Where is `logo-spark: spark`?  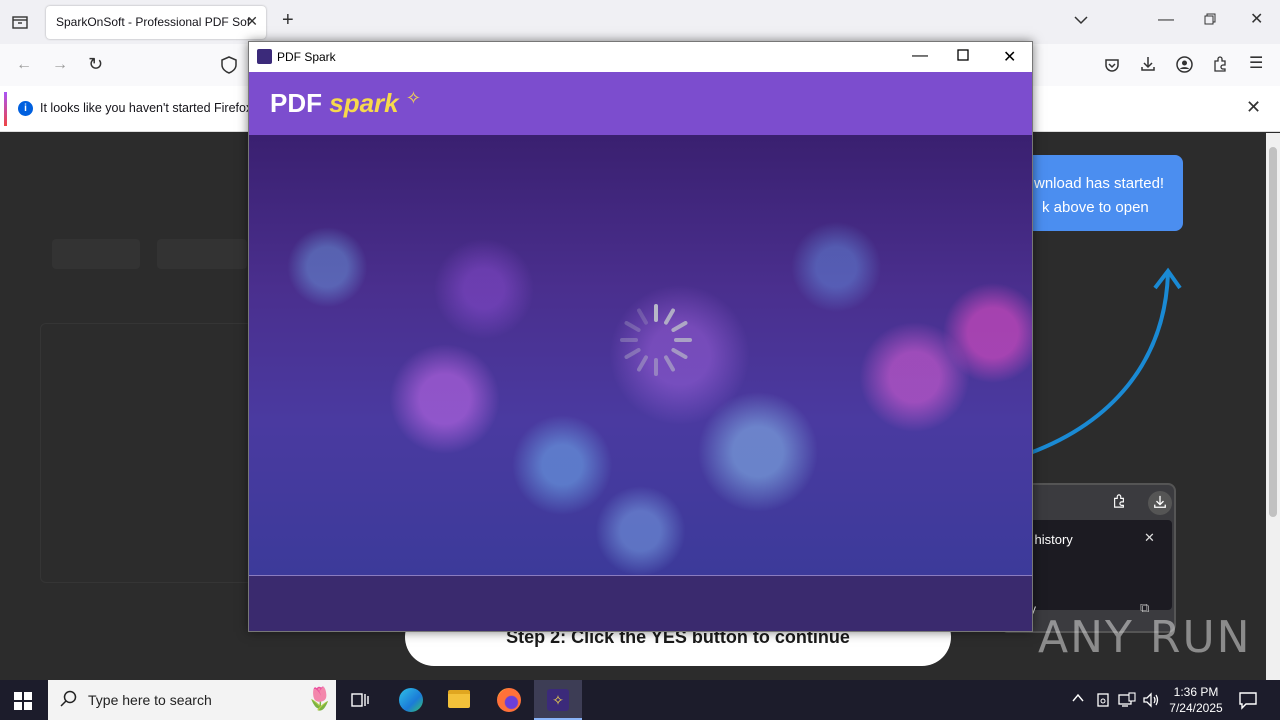 logo-spark: spark is located at coordinates (364, 103).